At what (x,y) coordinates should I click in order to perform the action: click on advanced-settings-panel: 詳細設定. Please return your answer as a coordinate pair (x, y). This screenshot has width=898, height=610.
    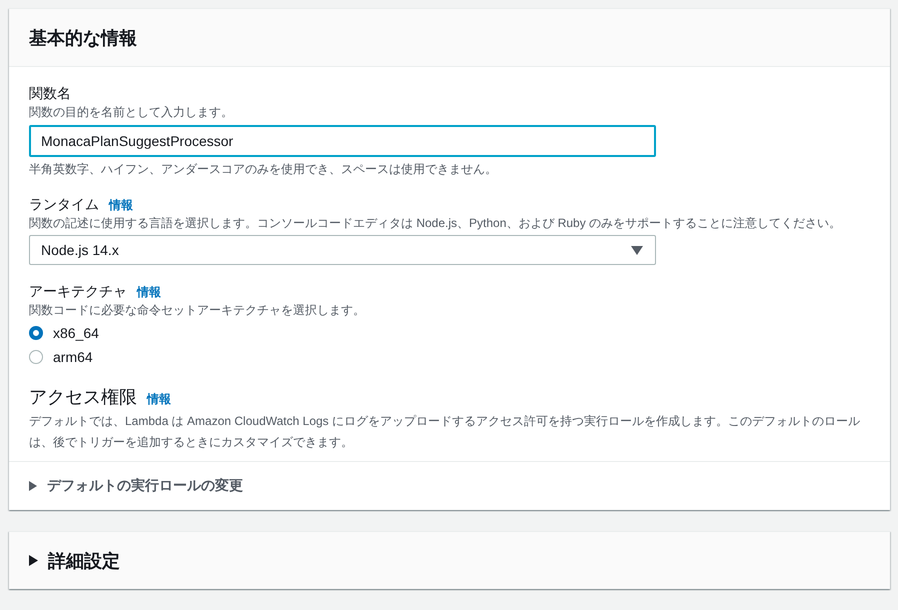
    Looking at the image, I should click on (449, 560).